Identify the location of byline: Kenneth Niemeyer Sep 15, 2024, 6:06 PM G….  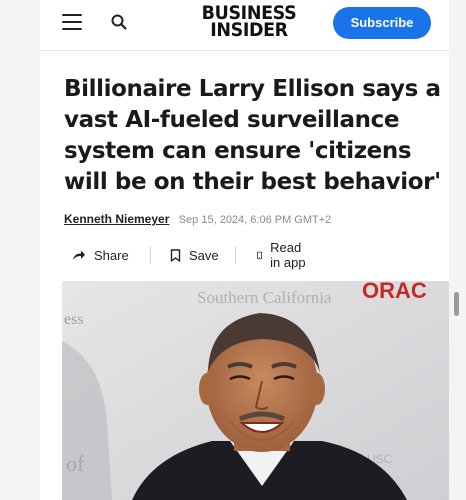
(197, 219).